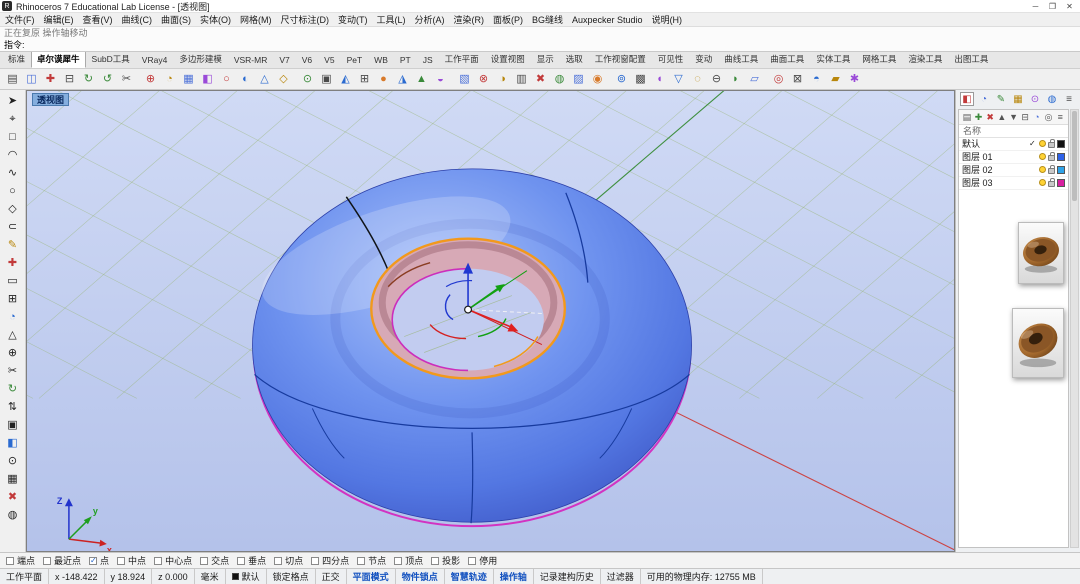 The width and height of the screenshot is (1080, 584). What do you see at coordinates (483, 78) in the screenshot?
I see `toolbar-icon: ⊗` at bounding box center [483, 78].